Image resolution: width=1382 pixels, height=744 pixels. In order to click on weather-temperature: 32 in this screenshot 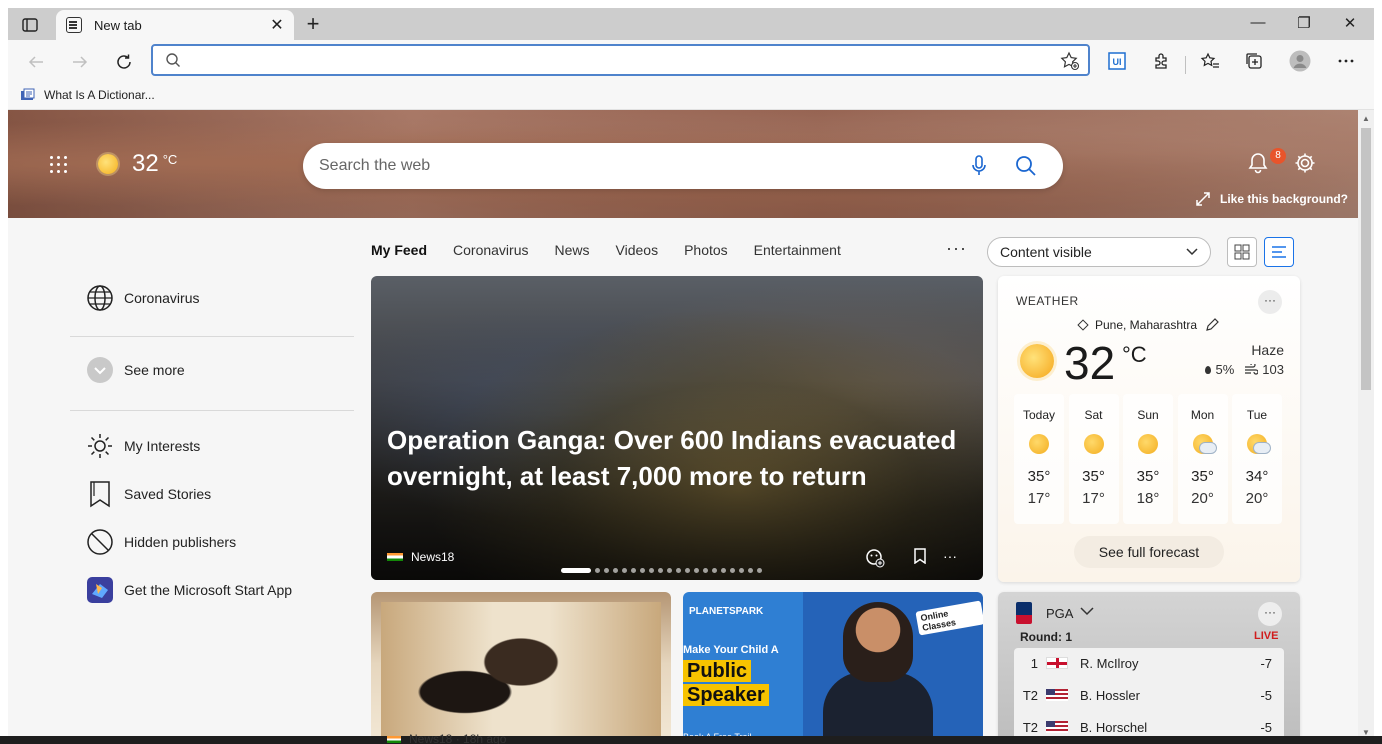, I will do `click(1090, 363)`.